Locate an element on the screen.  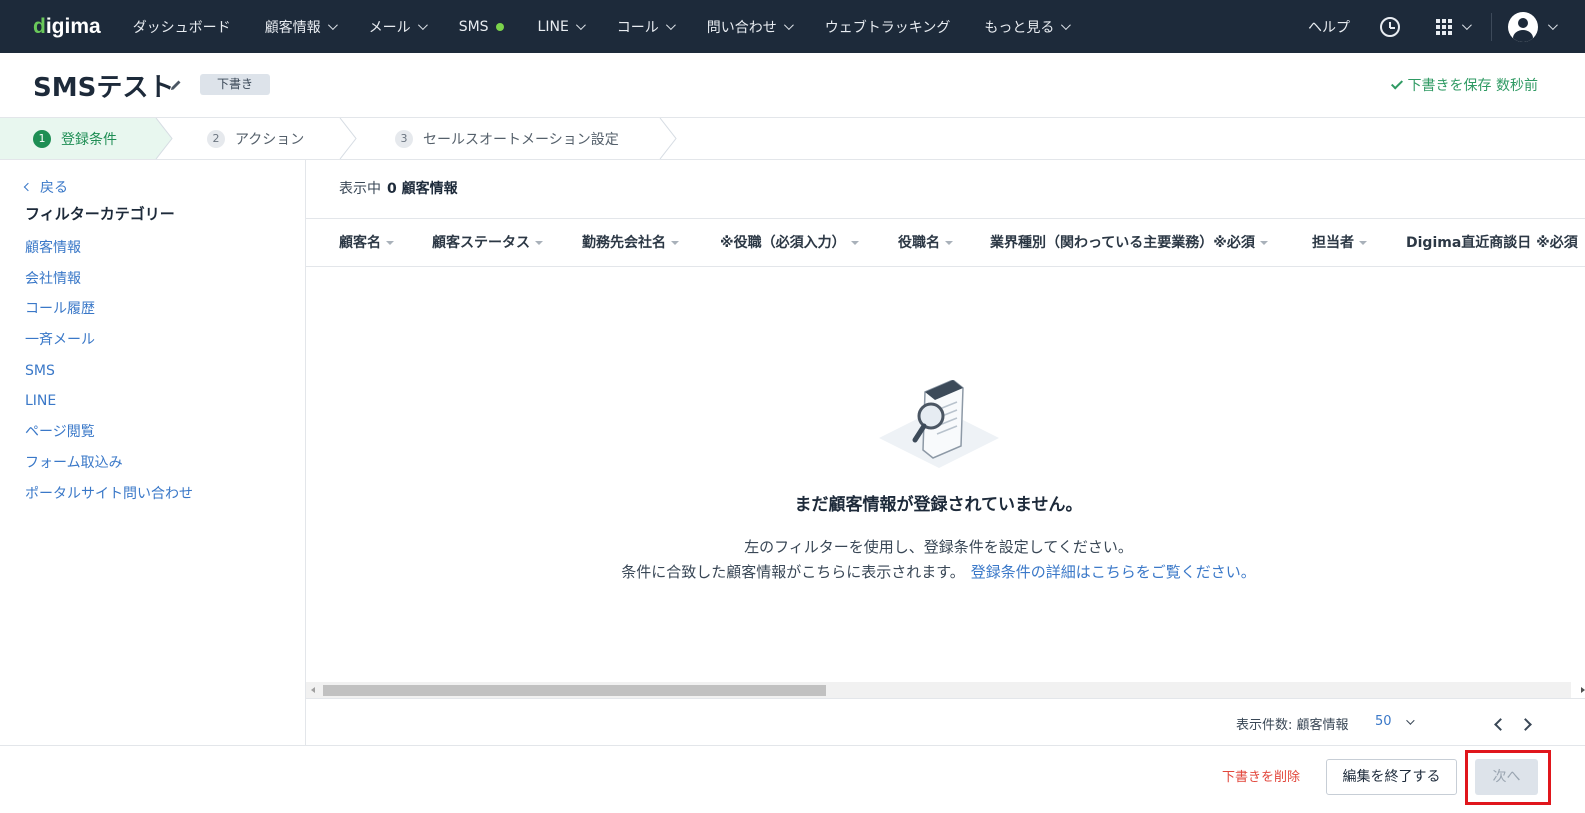
nav-sms: SMS is located at coordinates (481, 27).